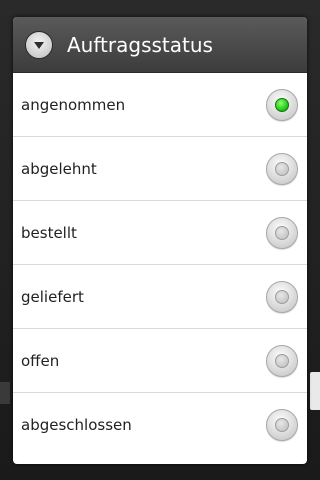  I want to click on option-label: angenommen, so click(73, 104).